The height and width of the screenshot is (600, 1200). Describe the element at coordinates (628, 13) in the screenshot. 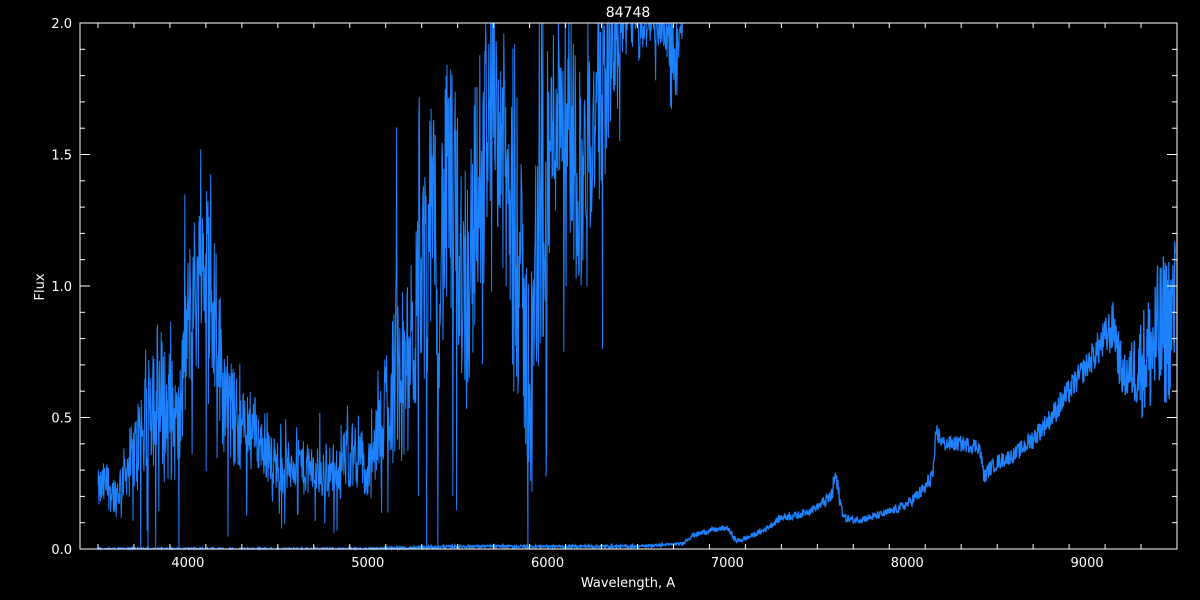

I see `chart-title: 84748` at that location.